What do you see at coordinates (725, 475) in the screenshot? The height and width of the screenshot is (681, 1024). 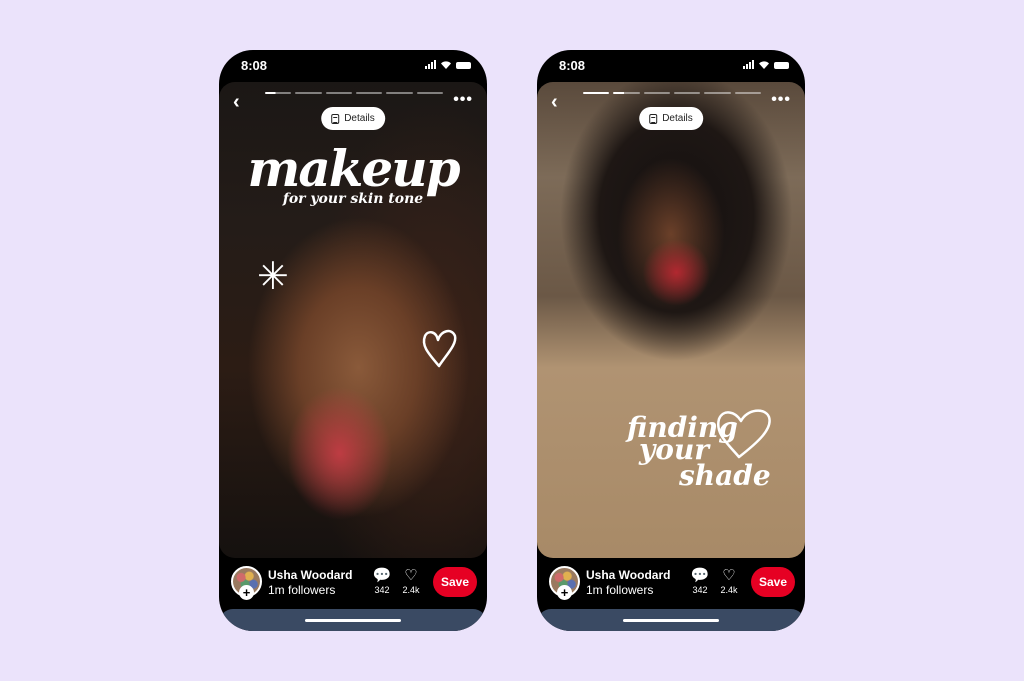 I see `headline-line: shade` at bounding box center [725, 475].